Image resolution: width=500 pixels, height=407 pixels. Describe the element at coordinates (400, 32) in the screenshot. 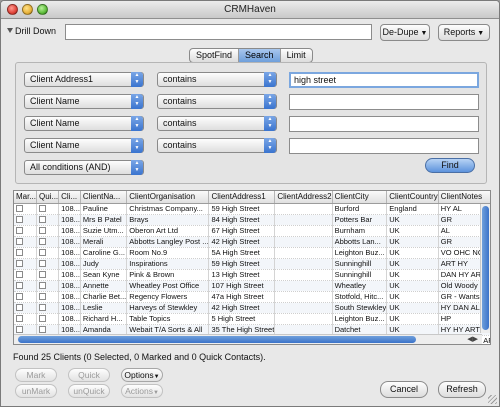

I see `dedupe-label: De-Dupe` at that location.